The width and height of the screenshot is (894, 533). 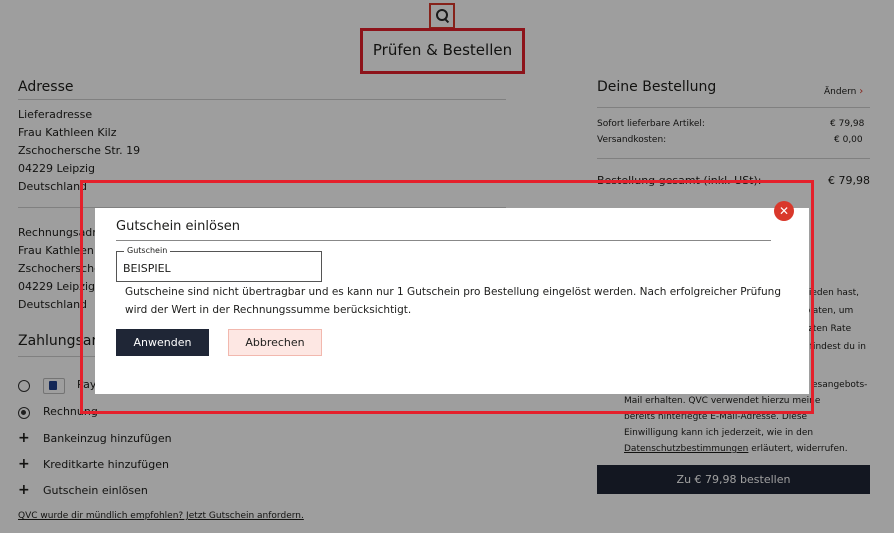 What do you see at coordinates (178, 226) in the screenshot?
I see `modal-title: Gutschein einlösen` at bounding box center [178, 226].